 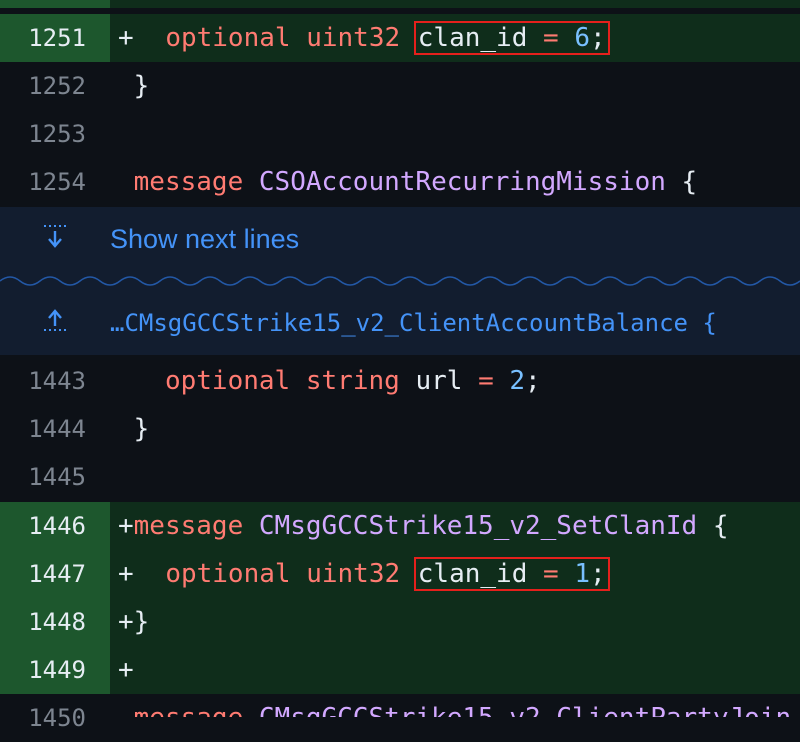 I want to click on diff-line-1445: 1445, so click(x=400, y=477).